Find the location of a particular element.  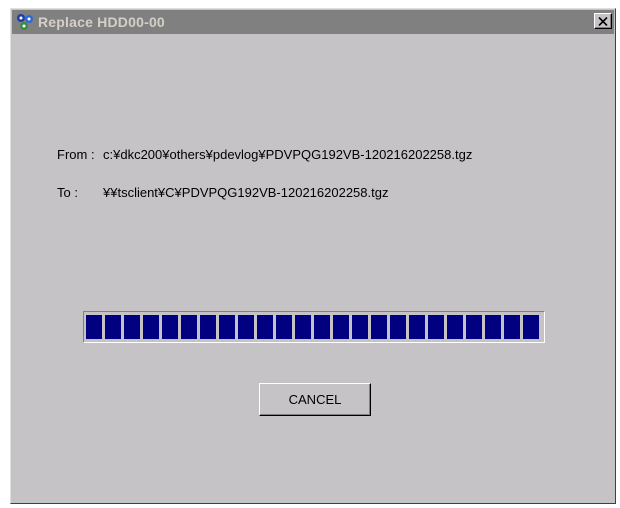

cancel-button: CANCEL is located at coordinates (315, 399).